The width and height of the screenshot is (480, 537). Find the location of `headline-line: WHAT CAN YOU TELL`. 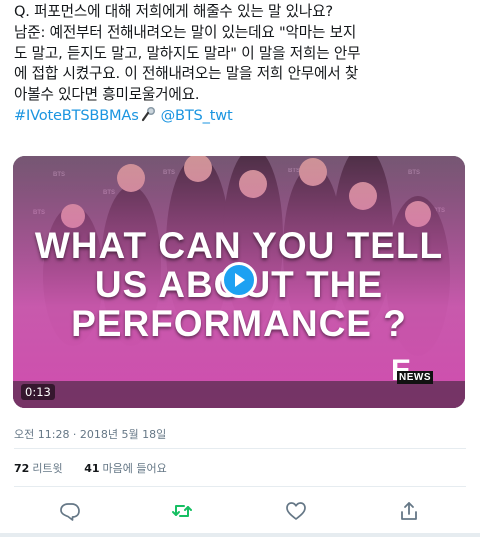

headline-line: WHAT CAN YOU TELL is located at coordinates (239, 245).